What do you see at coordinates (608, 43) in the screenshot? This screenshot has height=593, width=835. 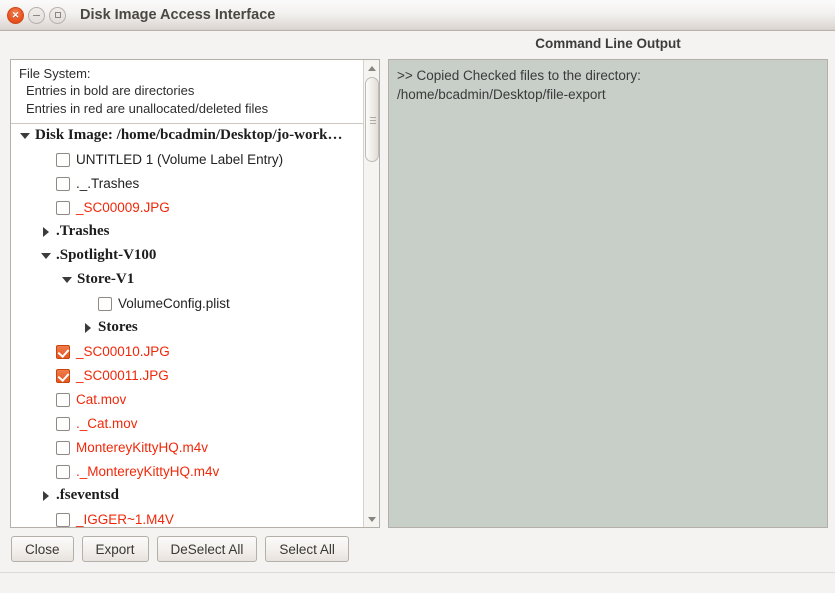 I see `command-output-heading: Command Line Output` at bounding box center [608, 43].